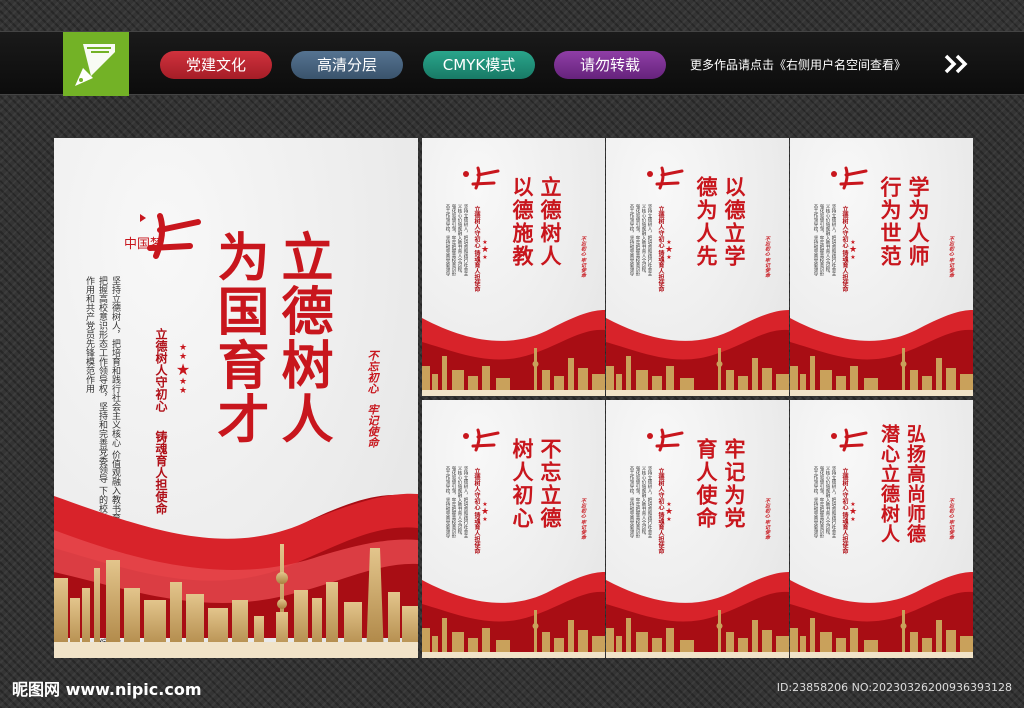 This screenshot has height=708, width=1024. Describe the element at coordinates (302, 338) in the screenshot. I see `main-title-line-1: 立德树人` at that location.